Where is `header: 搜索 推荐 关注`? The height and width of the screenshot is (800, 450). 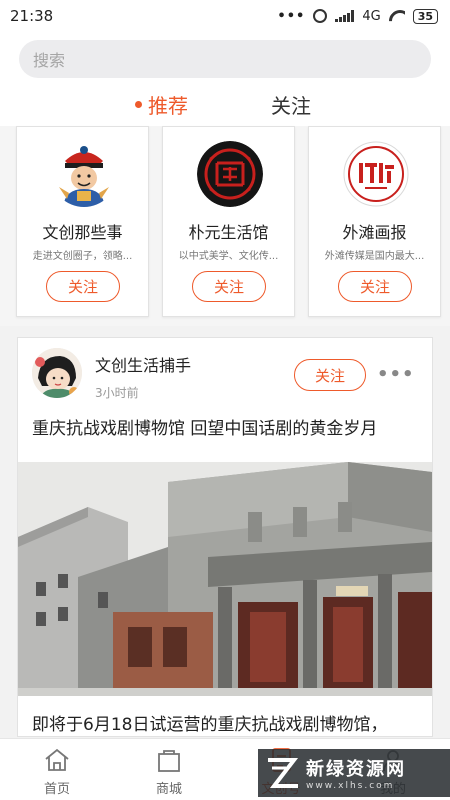
header: 搜索 推荐 关注 is located at coordinates (225, 79).